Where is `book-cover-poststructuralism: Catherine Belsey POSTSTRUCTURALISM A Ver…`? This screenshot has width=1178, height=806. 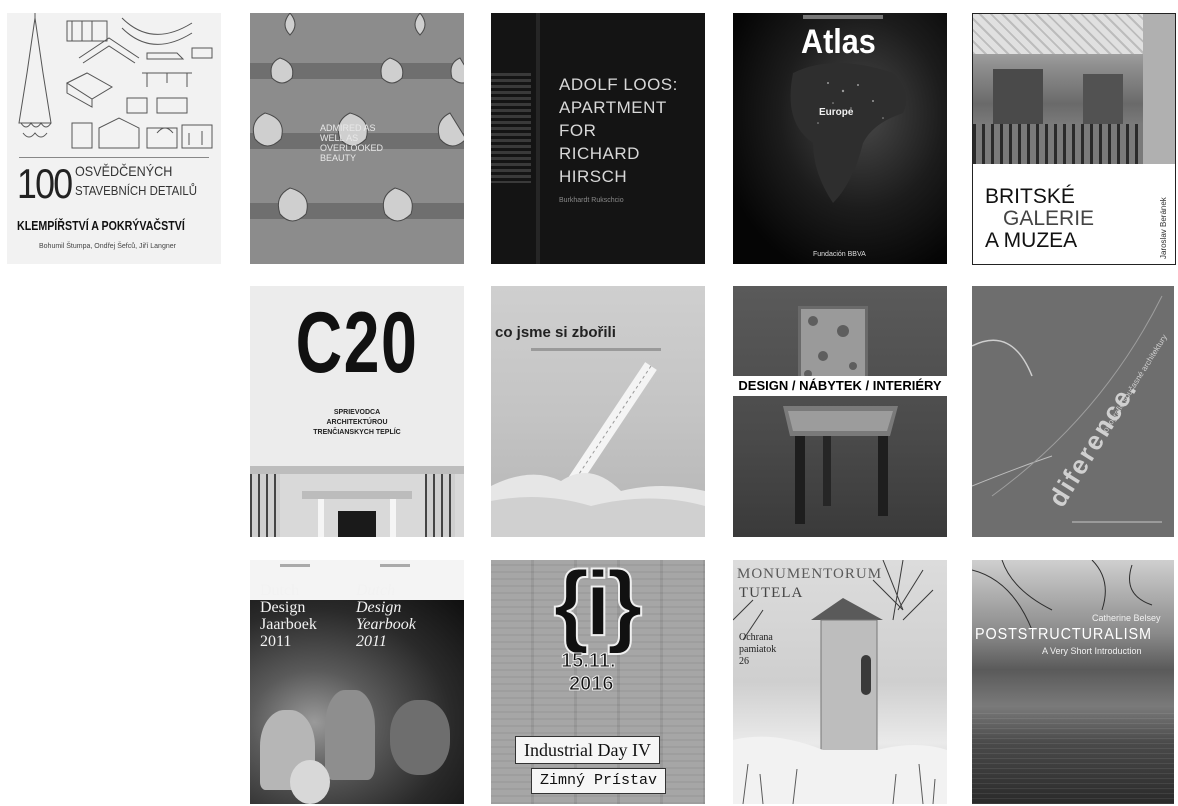 book-cover-poststructuralism: Catherine Belsey POSTSTRUCTURALISM A Ver… is located at coordinates (1073, 682).